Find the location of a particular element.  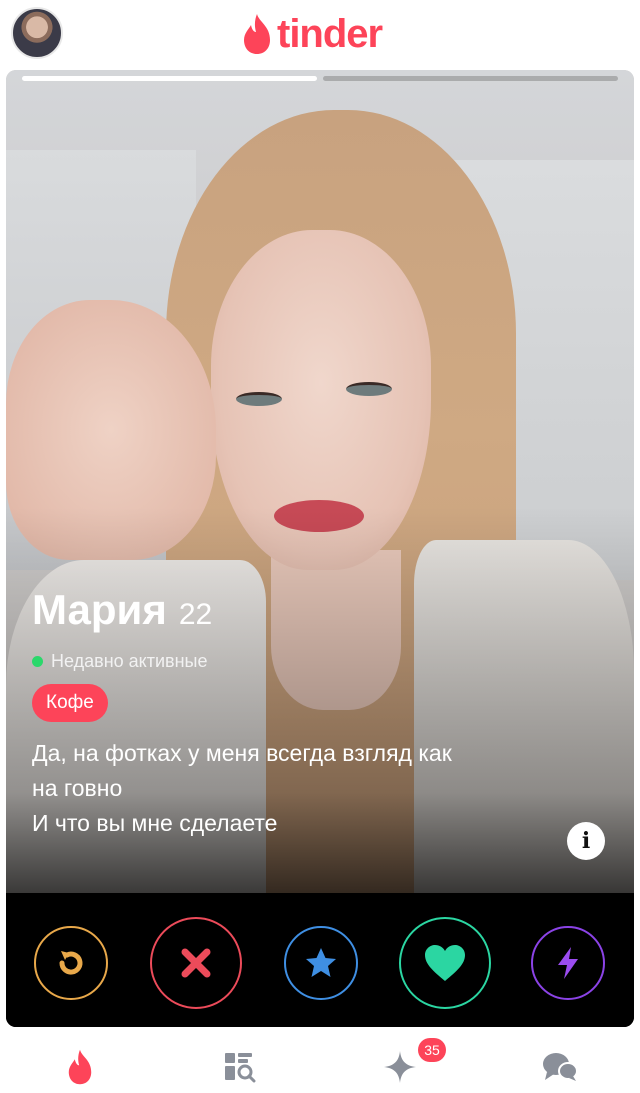

top-bar: tinder is located at coordinates (320, 34).